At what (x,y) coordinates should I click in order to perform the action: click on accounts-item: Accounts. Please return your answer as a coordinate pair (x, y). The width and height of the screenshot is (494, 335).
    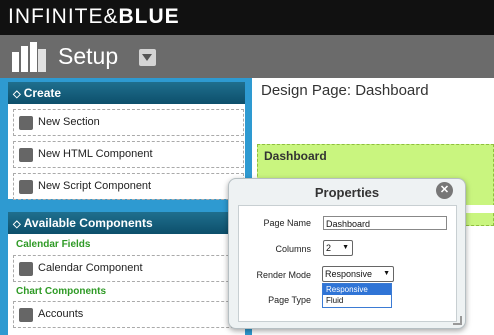
    Looking at the image, I should click on (128, 314).